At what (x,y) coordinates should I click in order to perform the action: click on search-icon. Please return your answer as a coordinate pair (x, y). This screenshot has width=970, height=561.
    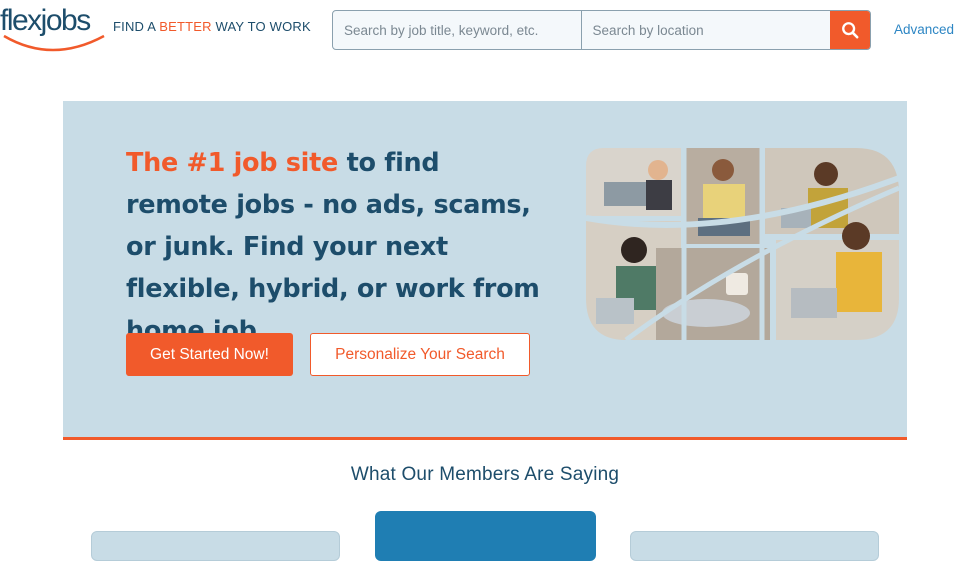
    Looking at the image, I should click on (850, 30).